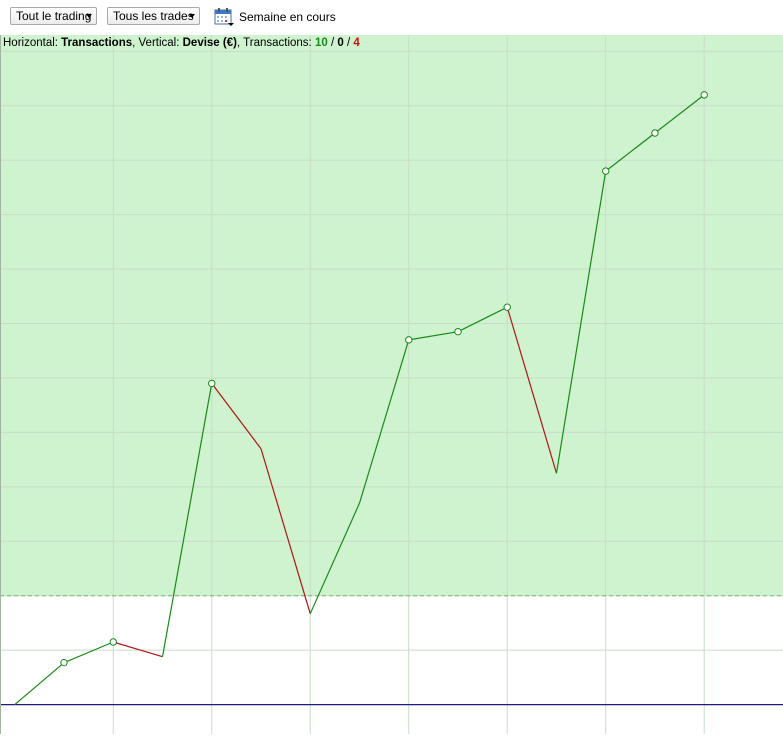 The height and width of the screenshot is (737, 783). What do you see at coordinates (32, 43) in the screenshot?
I see `legend-horizontal-prefix: Horizontal:` at bounding box center [32, 43].